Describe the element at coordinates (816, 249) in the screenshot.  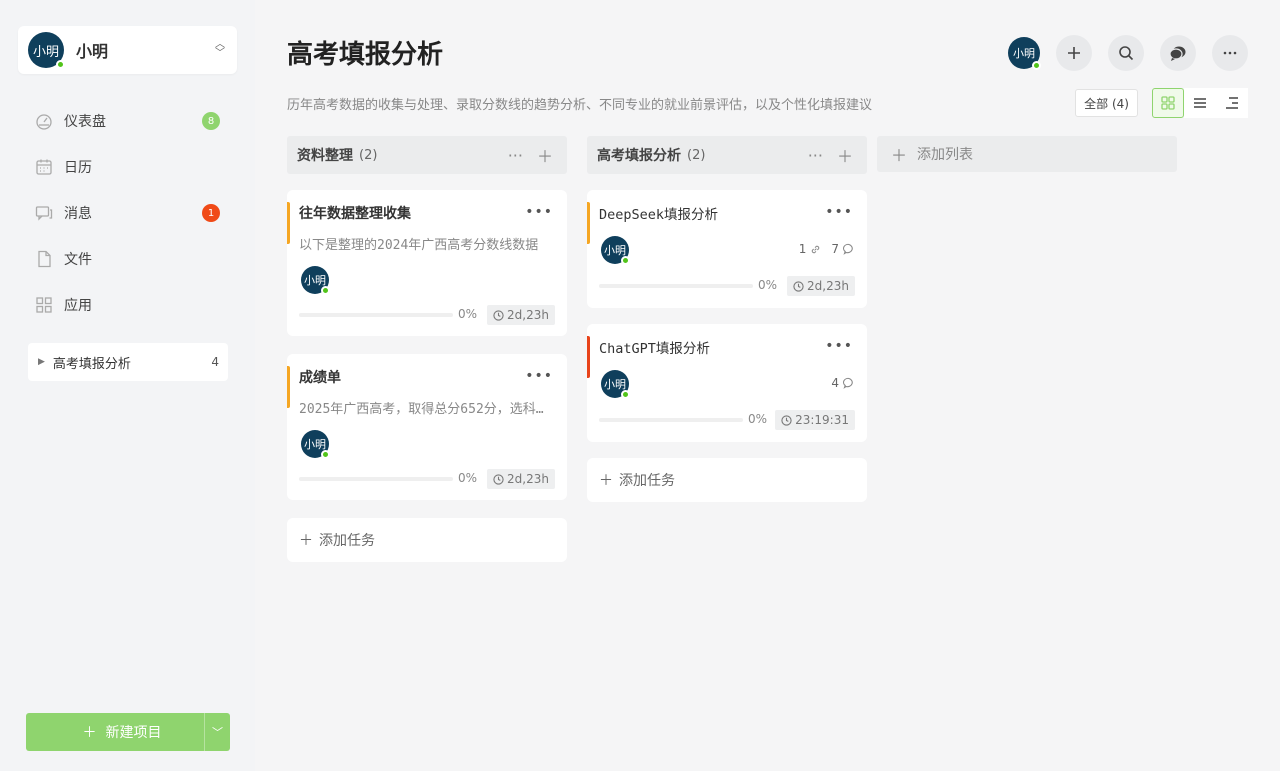
I see `link-icon` at that location.